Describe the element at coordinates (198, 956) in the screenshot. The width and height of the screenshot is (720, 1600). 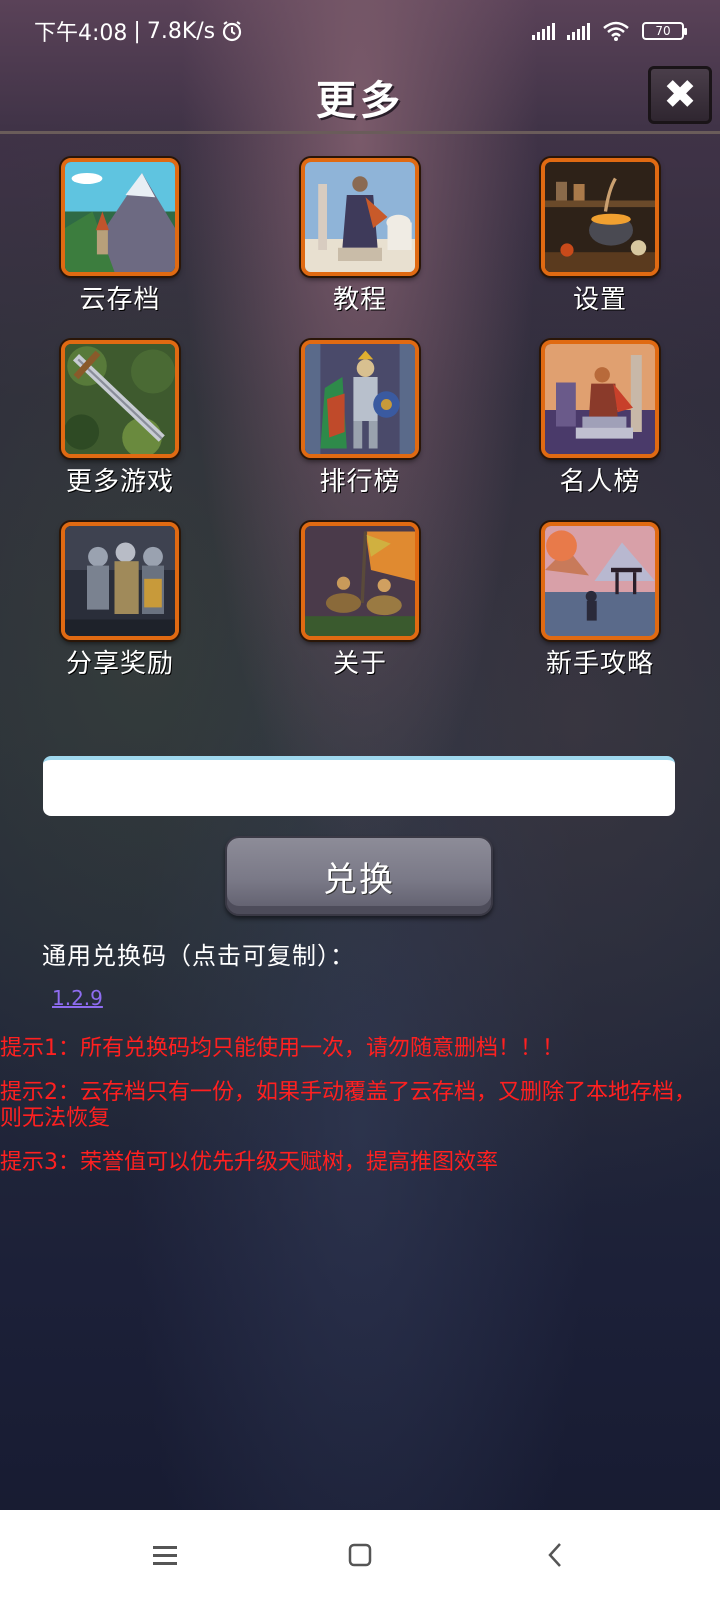
I see `codes-heading: 通用兑换码（点击可复制）：` at that location.